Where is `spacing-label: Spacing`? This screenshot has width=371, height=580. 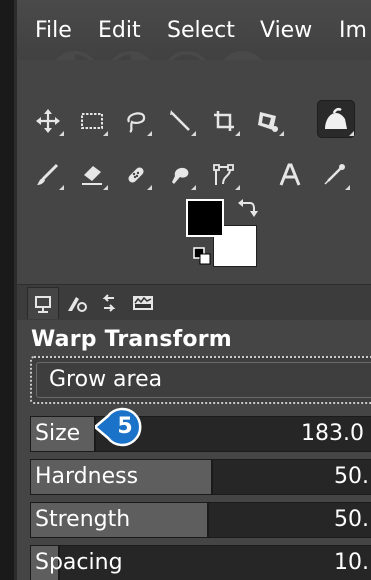 spacing-label: Spacing is located at coordinates (79, 562).